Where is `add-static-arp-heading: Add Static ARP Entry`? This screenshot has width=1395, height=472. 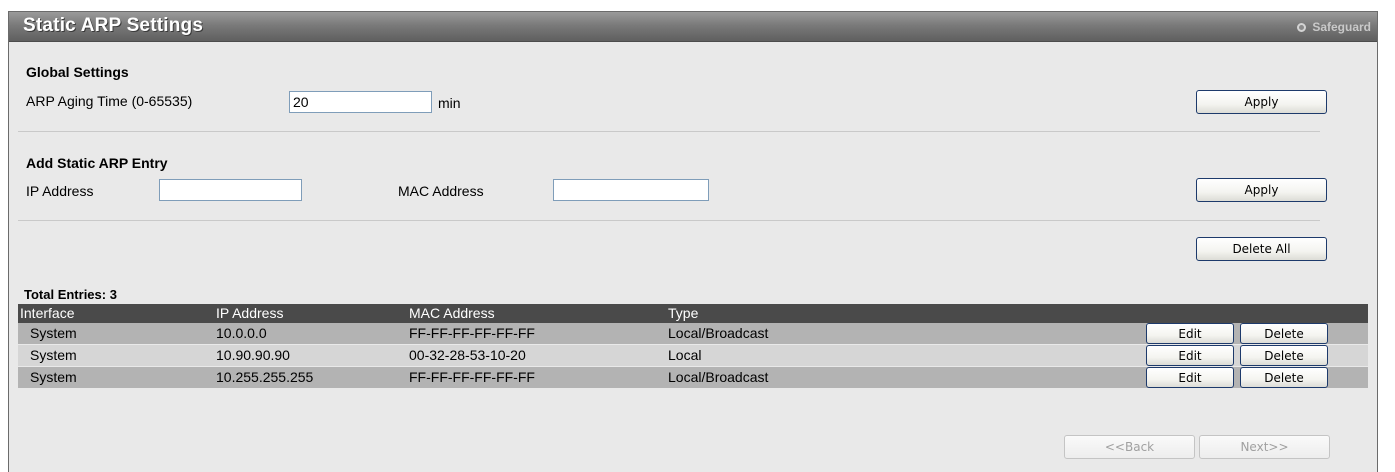 add-static-arp-heading: Add Static ARP Entry is located at coordinates (97, 163).